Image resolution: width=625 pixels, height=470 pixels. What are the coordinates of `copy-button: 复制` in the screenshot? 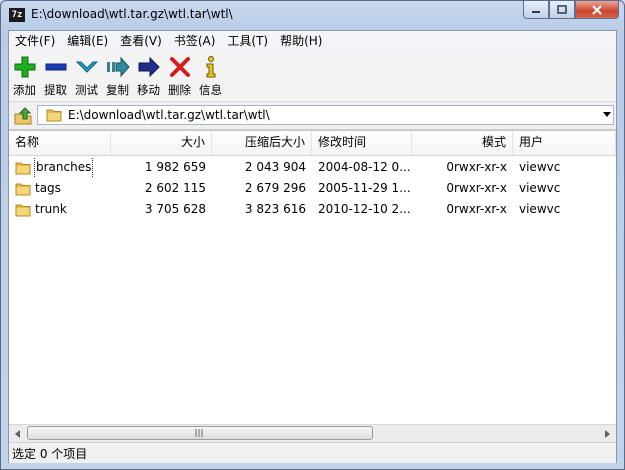 It's located at (117, 76).